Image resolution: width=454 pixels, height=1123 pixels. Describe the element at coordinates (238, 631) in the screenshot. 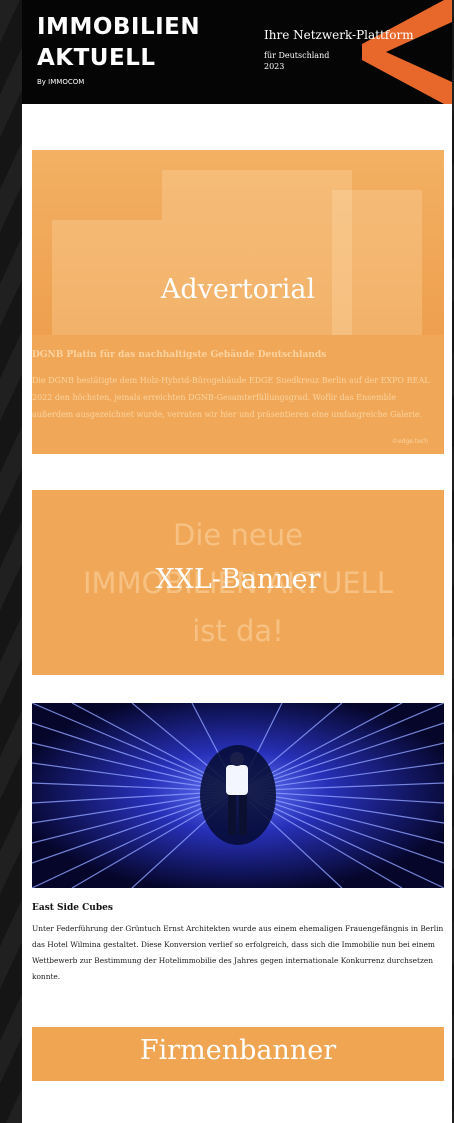

I see `xxl-bg-line-3: ist da!` at that location.